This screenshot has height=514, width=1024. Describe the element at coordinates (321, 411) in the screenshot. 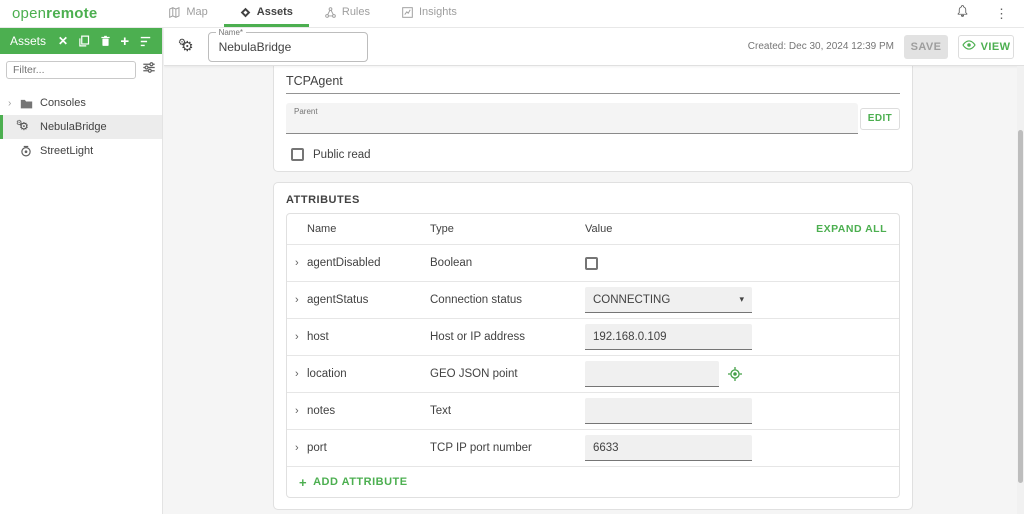

I see `attribute-name: notes` at that location.